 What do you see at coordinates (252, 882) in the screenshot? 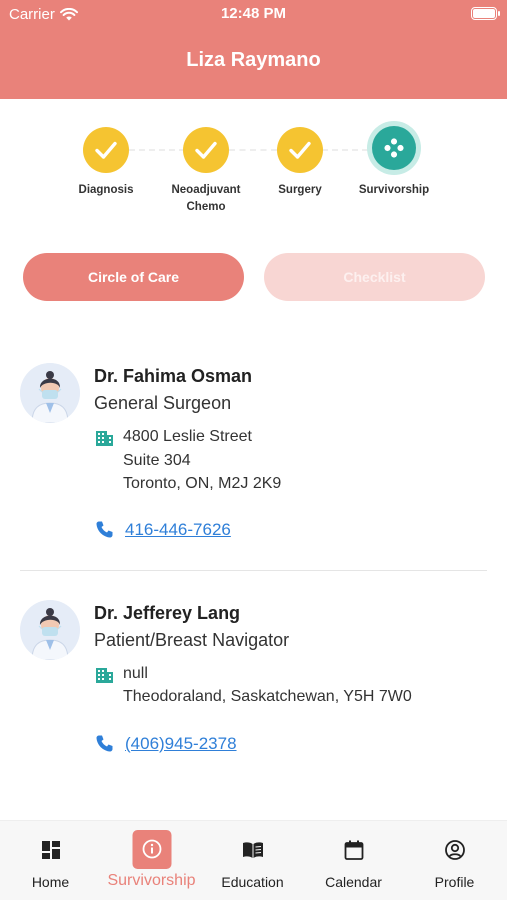
I see `nav-label: Education` at bounding box center [252, 882].